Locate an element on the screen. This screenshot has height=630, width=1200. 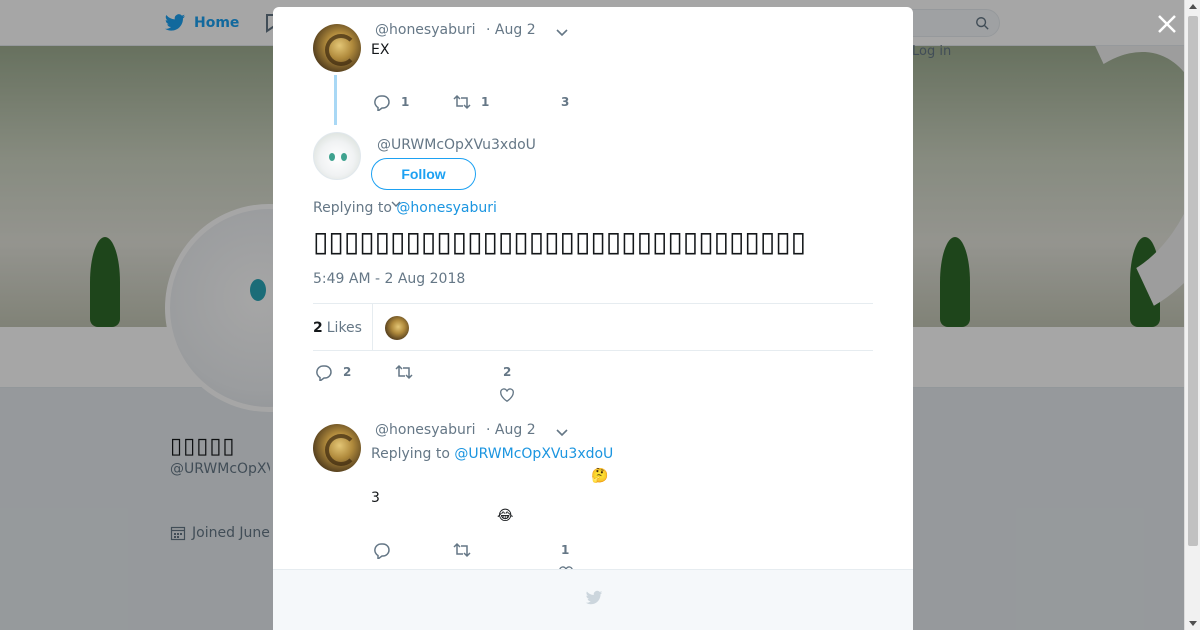
tweet-stats: 2 Likes is located at coordinates (361, 327).